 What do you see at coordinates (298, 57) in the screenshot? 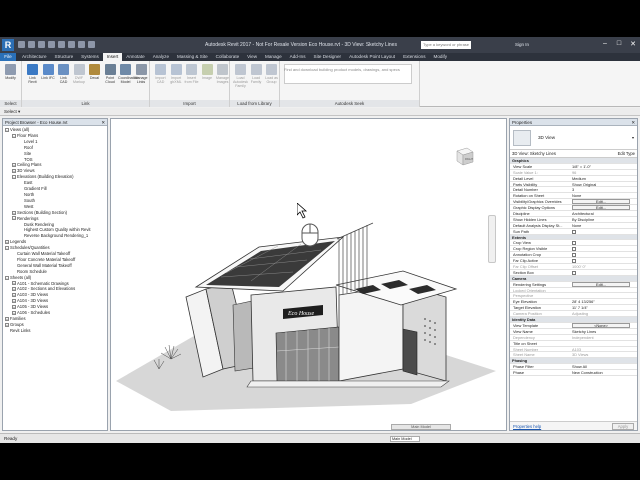
I see `tab-add-ins: Add-Ins` at bounding box center [298, 57].